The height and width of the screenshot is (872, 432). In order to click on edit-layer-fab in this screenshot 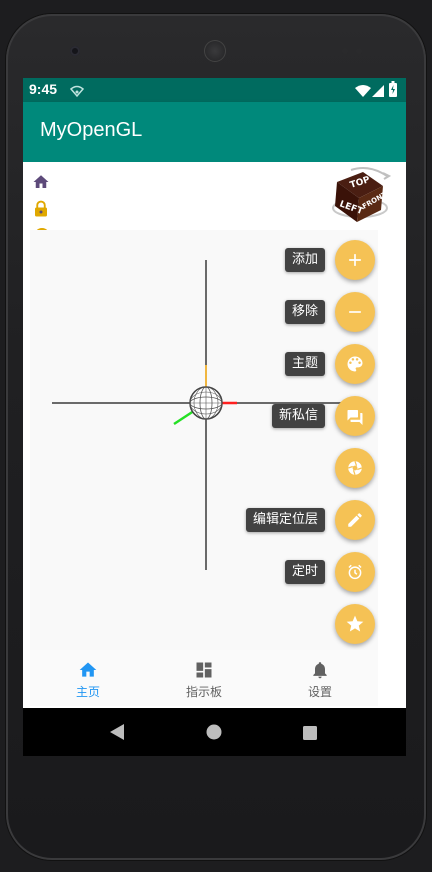, I will do `click(355, 520)`.